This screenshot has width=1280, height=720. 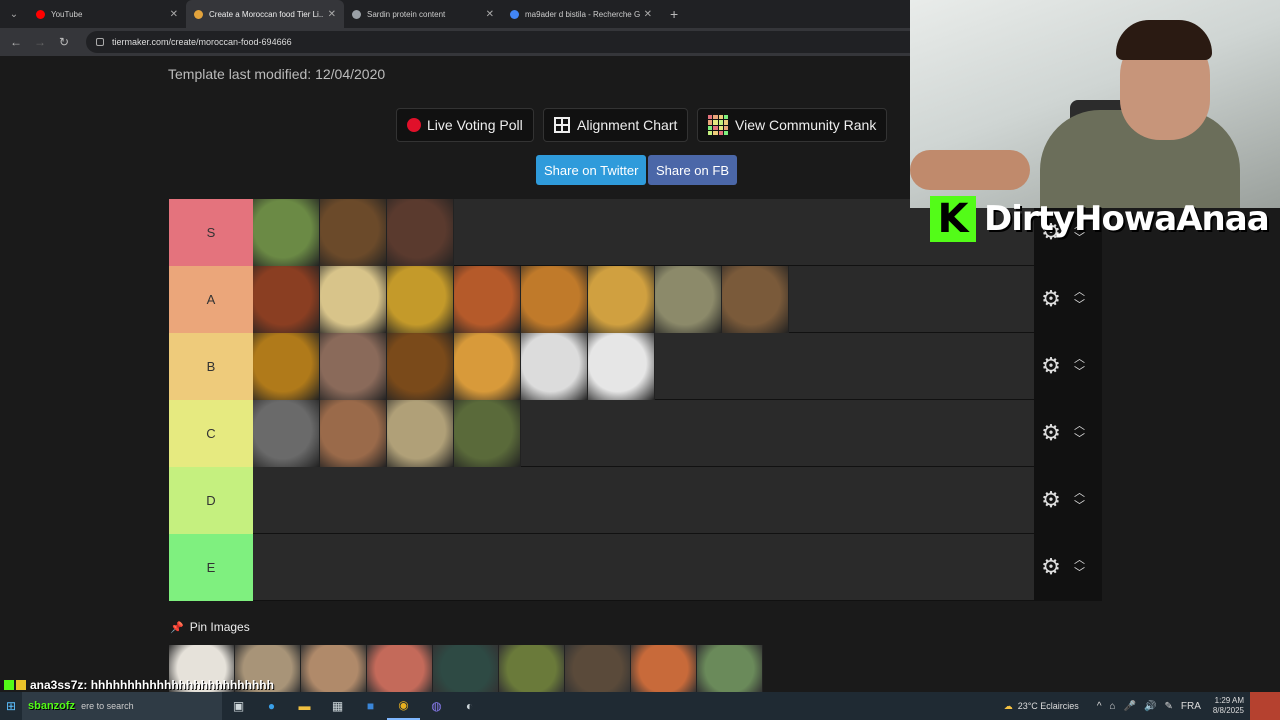 What do you see at coordinates (1130, 706) in the screenshot?
I see `microphone-icon: 🎤` at bounding box center [1130, 706].